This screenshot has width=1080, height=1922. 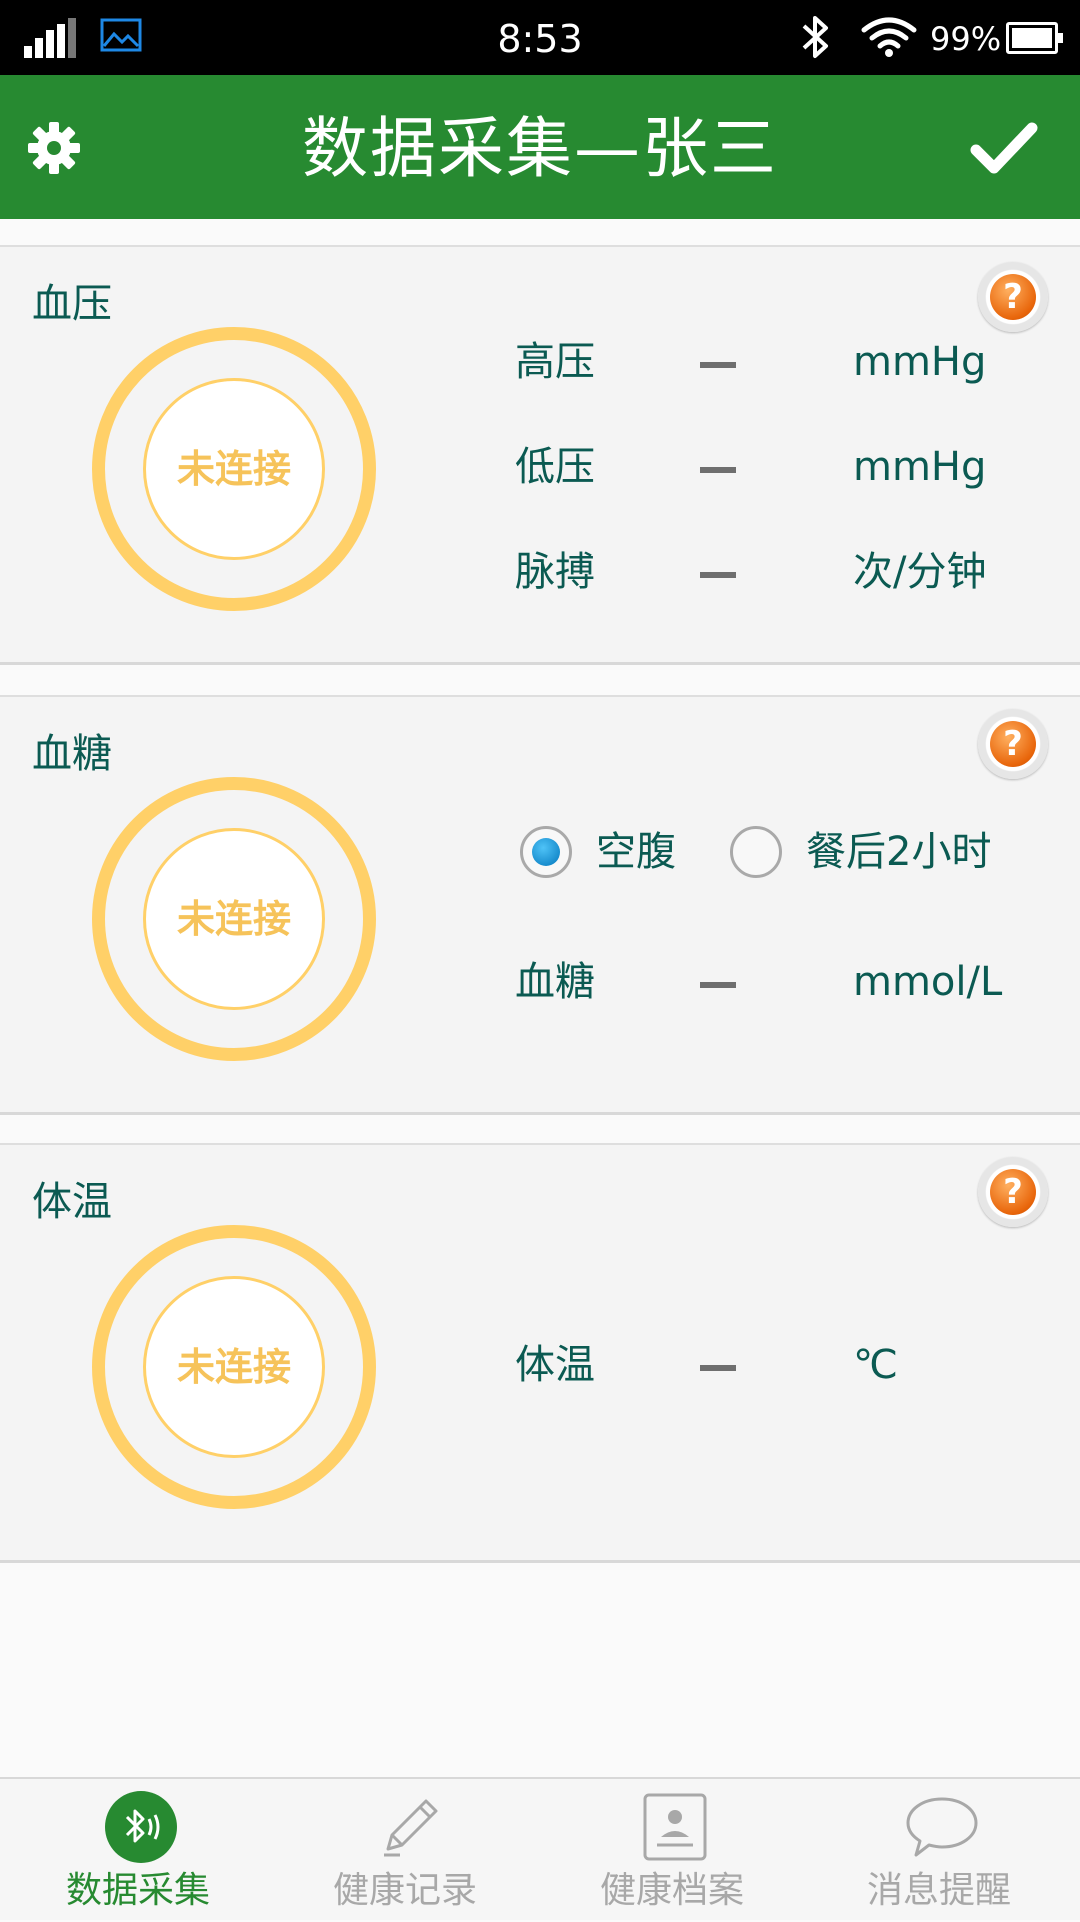 What do you see at coordinates (72, 304) in the screenshot?
I see `card-heading: 血压` at bounding box center [72, 304].